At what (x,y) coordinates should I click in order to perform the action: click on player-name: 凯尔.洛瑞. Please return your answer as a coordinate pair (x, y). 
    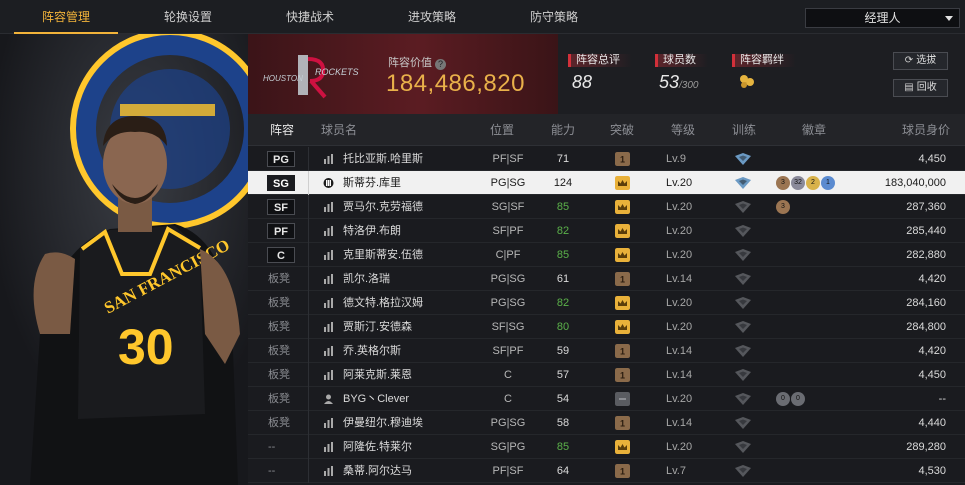
    Looking at the image, I should click on (366, 279).